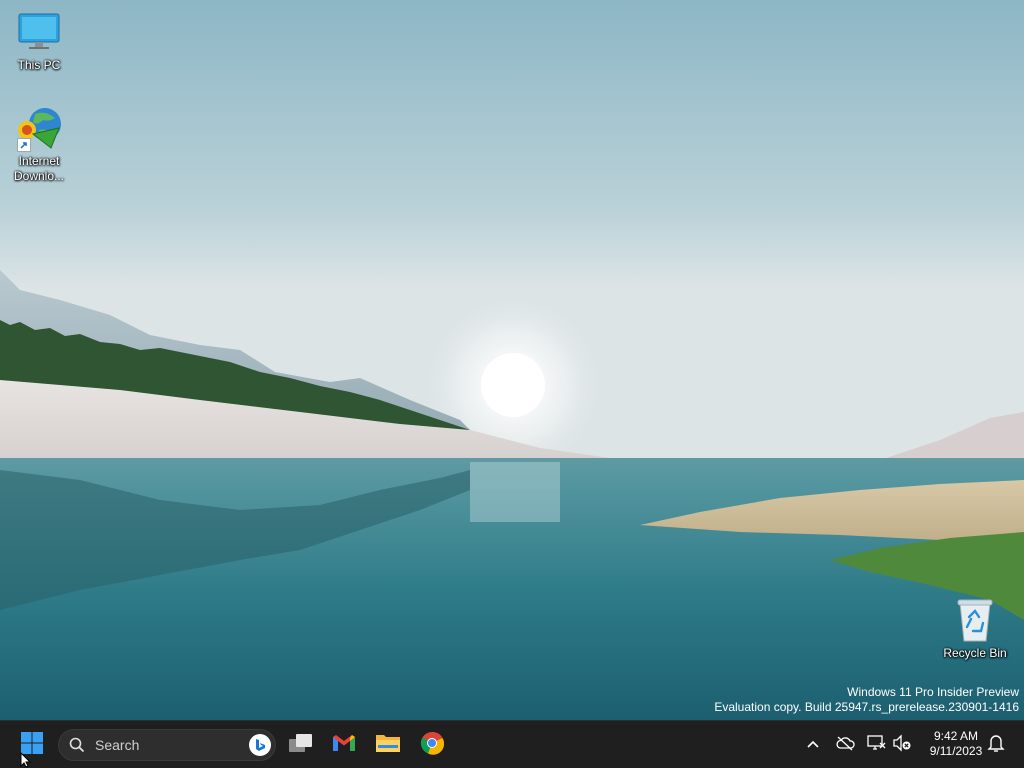 The image size is (1024, 773). I want to click on chrome-button, so click(432, 745).